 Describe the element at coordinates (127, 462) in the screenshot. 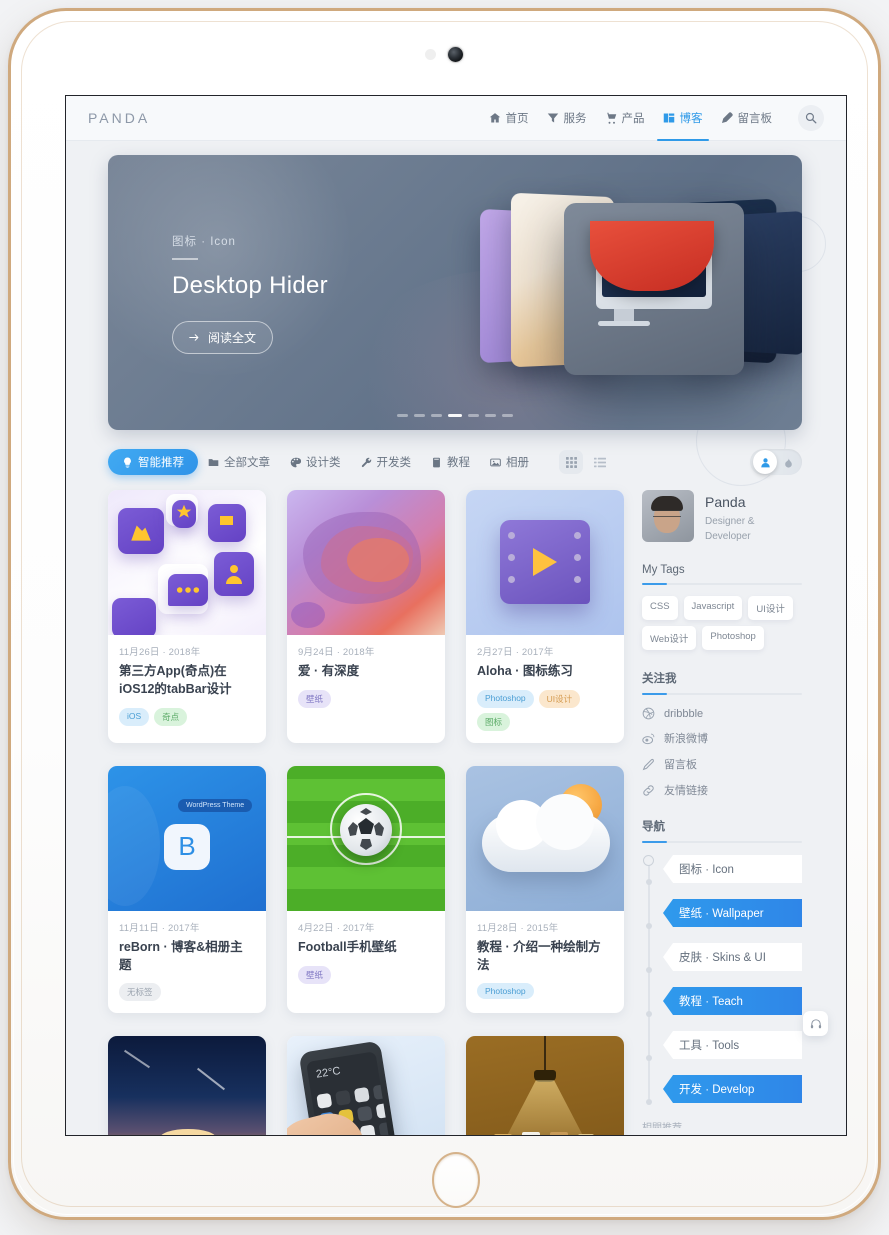

I see `bulb-icon` at that location.